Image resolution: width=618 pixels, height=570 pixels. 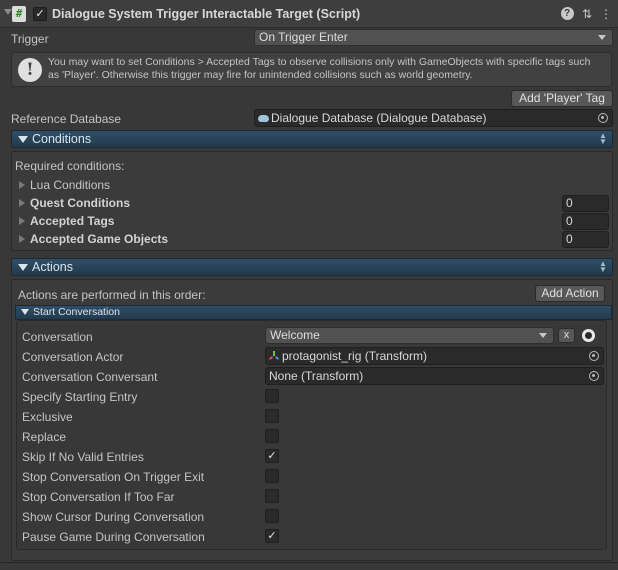 What do you see at coordinates (112, 295) in the screenshot?
I see `actions-order-label: Actions are performed in this order:` at bounding box center [112, 295].